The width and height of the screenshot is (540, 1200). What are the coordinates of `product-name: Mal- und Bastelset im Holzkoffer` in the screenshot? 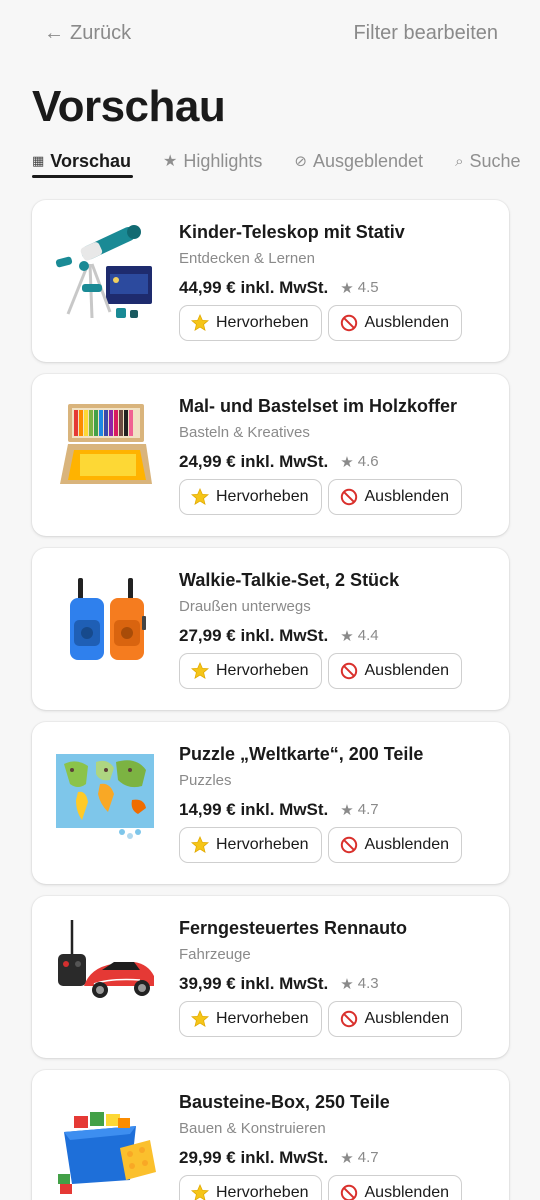 It's located at (318, 406).